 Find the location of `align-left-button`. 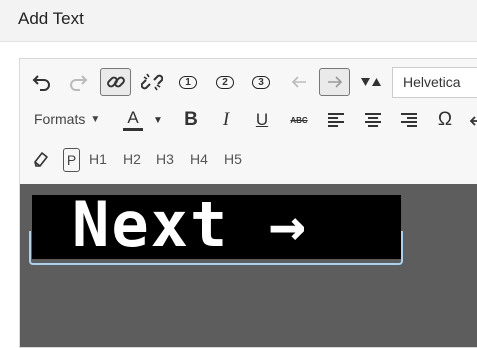

align-left-button is located at coordinates (336, 120).